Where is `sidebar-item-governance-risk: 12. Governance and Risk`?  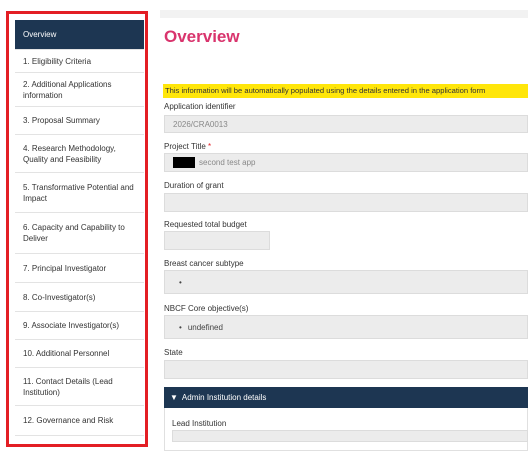
sidebar-item-governance-risk: 12. Governance and Risk is located at coordinates (79, 421).